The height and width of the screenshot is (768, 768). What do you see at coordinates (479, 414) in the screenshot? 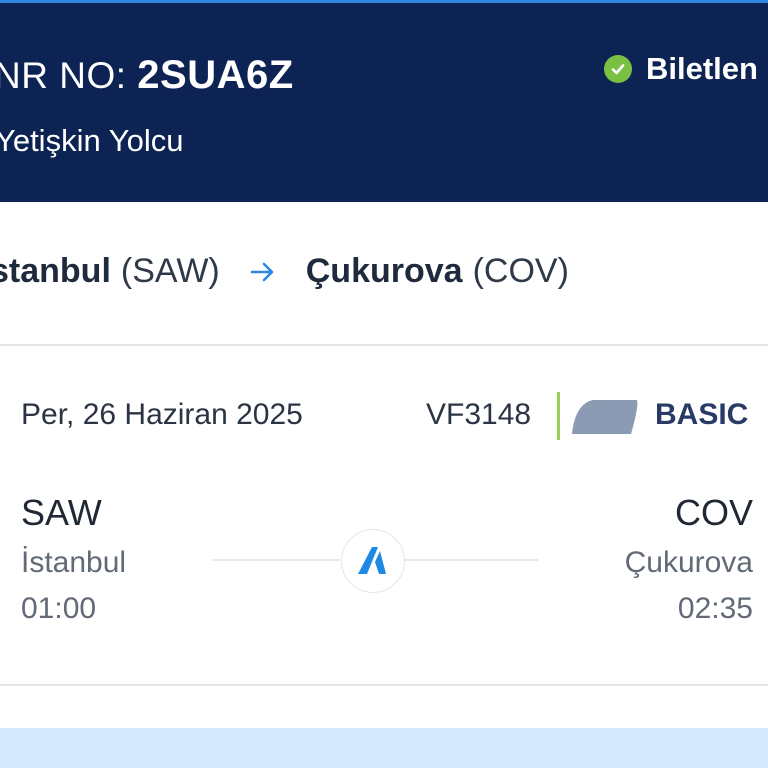
I see `flight-number: VF3148` at bounding box center [479, 414].